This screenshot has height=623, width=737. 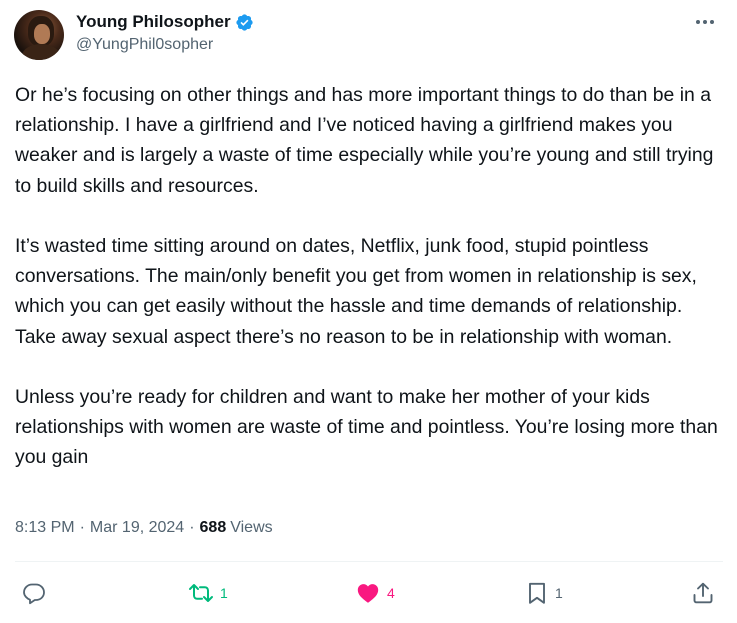 What do you see at coordinates (705, 22) in the screenshot?
I see `more-options-icon` at bounding box center [705, 22].